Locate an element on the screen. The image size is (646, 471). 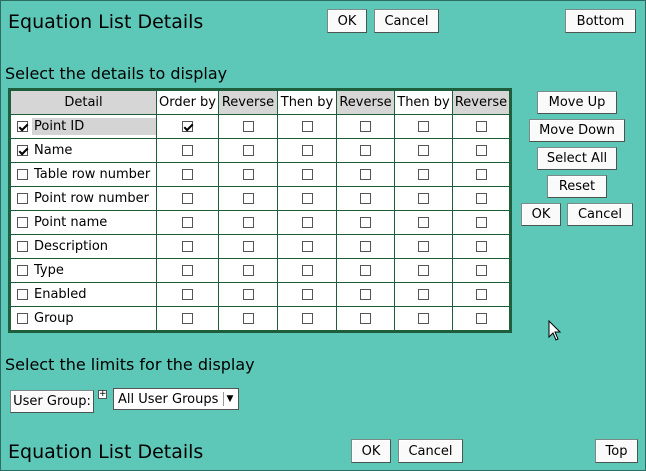
detail-label: Type is located at coordinates (49, 270).